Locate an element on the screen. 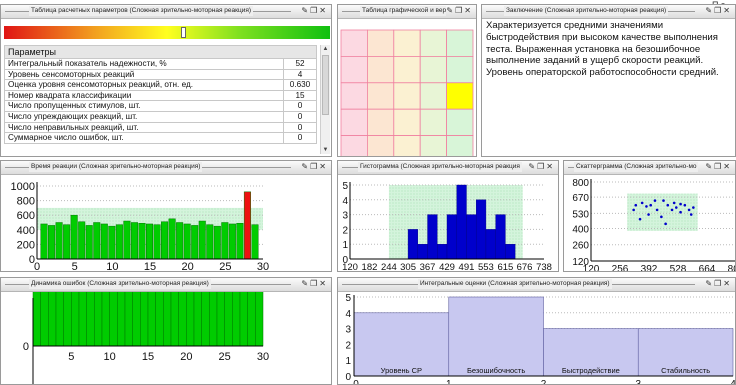 Image resolution: width=736 pixels, height=385 pixels. x-tick-label: 10 is located at coordinates (110, 357).